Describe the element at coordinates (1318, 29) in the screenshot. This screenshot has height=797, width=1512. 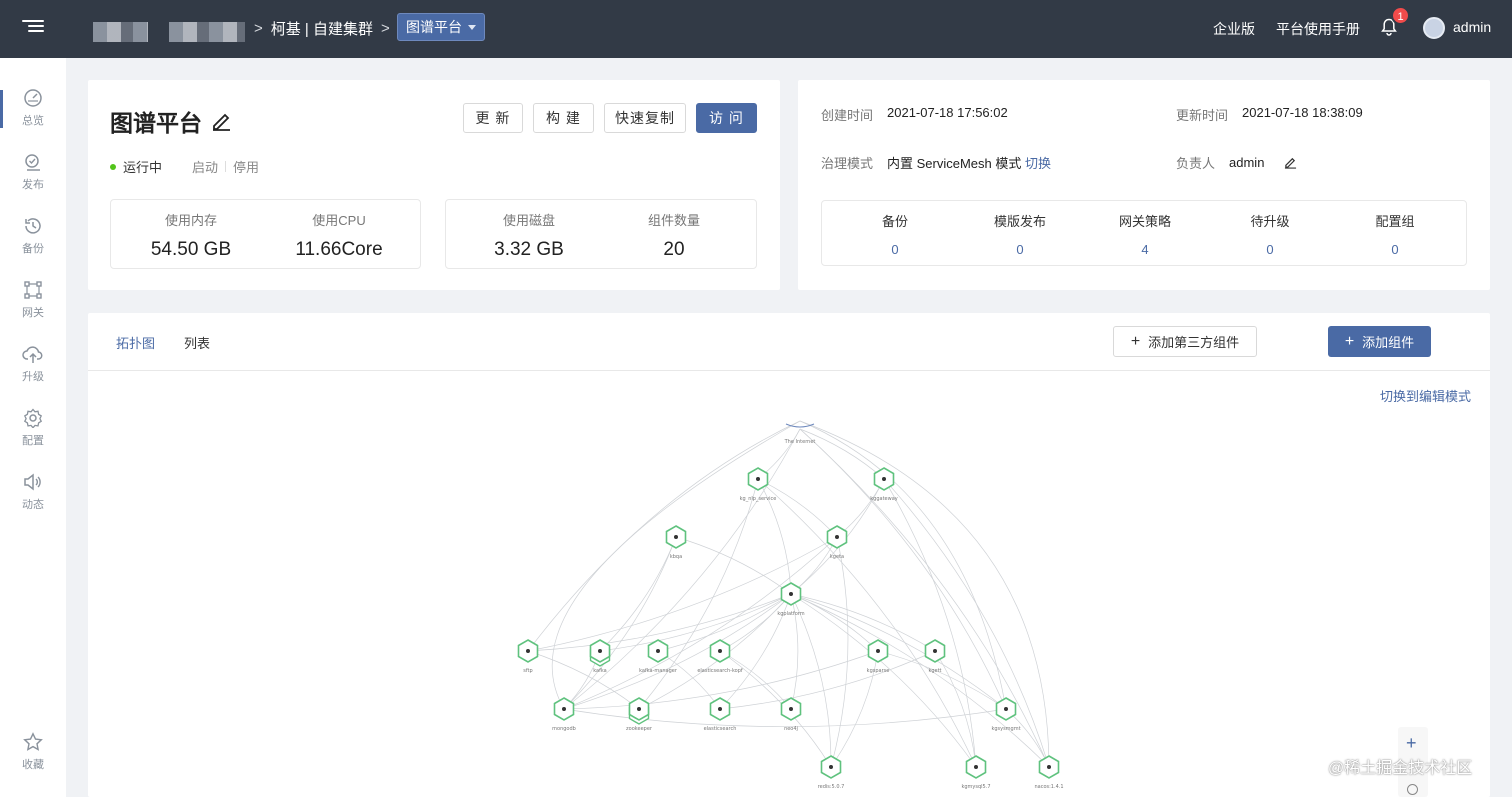
I see `manual-link: 平台使用手册` at that location.